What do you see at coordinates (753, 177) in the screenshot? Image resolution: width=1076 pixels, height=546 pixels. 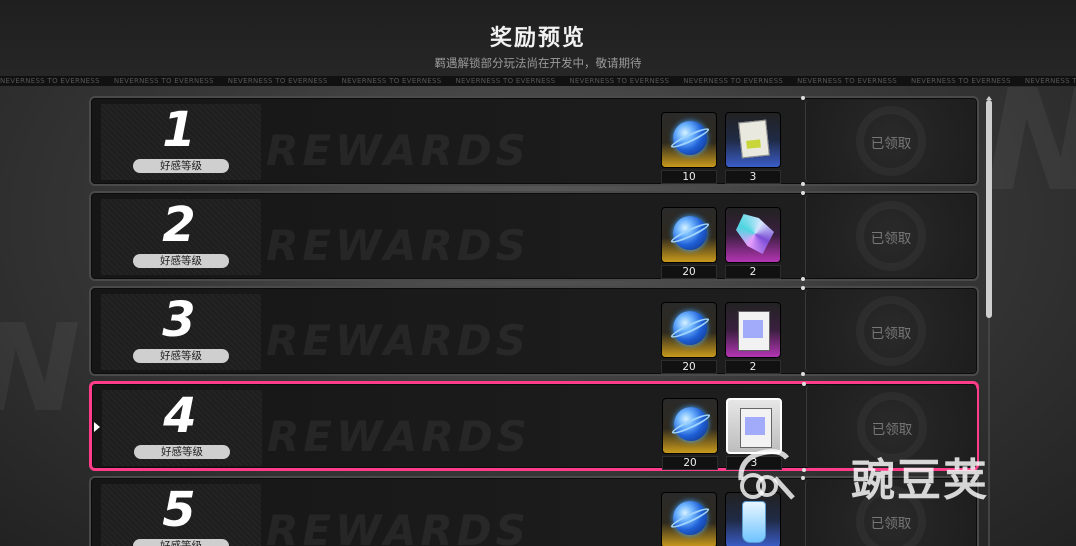 I see `item-count: 3` at bounding box center [753, 177].